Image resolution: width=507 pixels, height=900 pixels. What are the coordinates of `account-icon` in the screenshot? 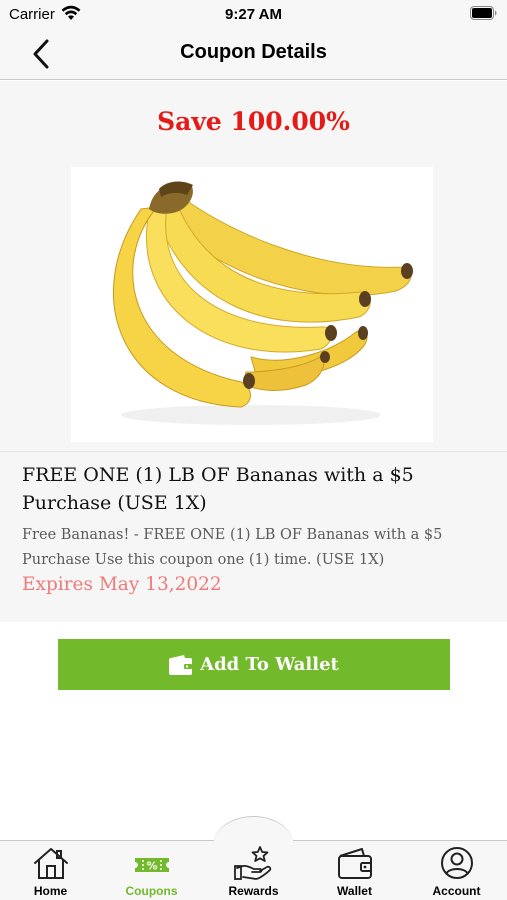 It's located at (456, 863).